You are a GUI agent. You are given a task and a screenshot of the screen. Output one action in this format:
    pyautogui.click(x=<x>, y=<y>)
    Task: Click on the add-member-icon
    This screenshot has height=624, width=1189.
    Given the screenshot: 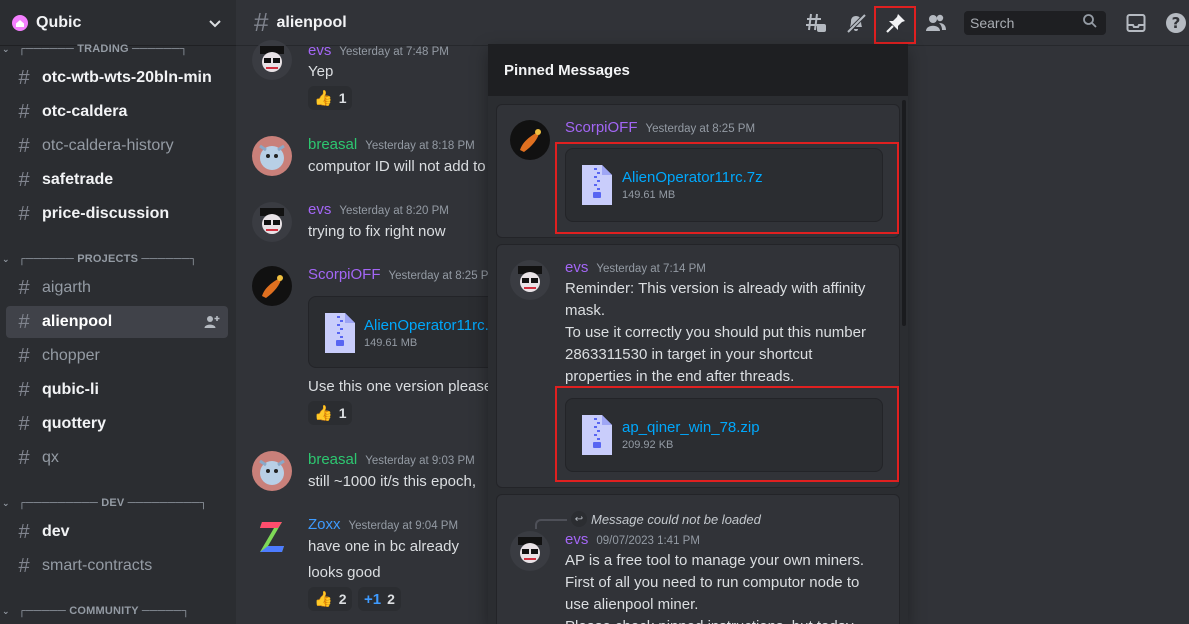 What is the action you would take?
    pyautogui.click(x=212, y=322)
    